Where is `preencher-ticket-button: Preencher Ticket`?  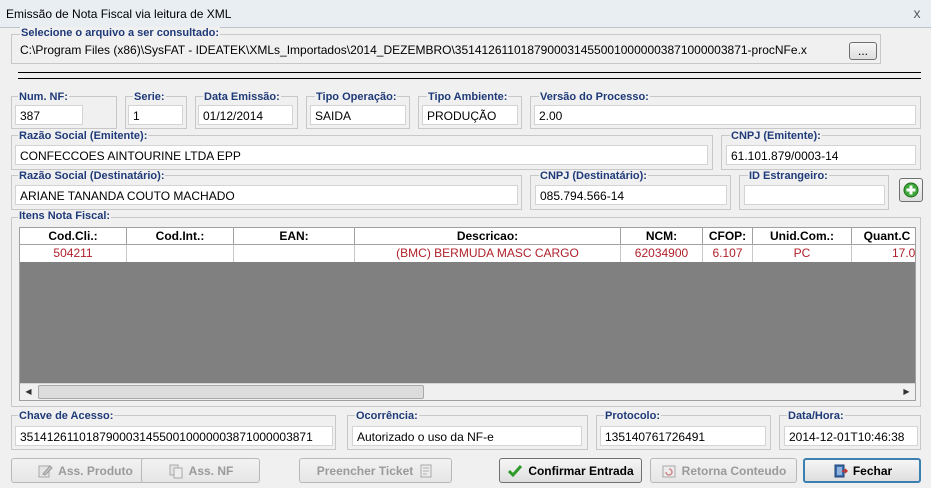 preencher-ticket-button: Preencher Ticket is located at coordinates (375, 470).